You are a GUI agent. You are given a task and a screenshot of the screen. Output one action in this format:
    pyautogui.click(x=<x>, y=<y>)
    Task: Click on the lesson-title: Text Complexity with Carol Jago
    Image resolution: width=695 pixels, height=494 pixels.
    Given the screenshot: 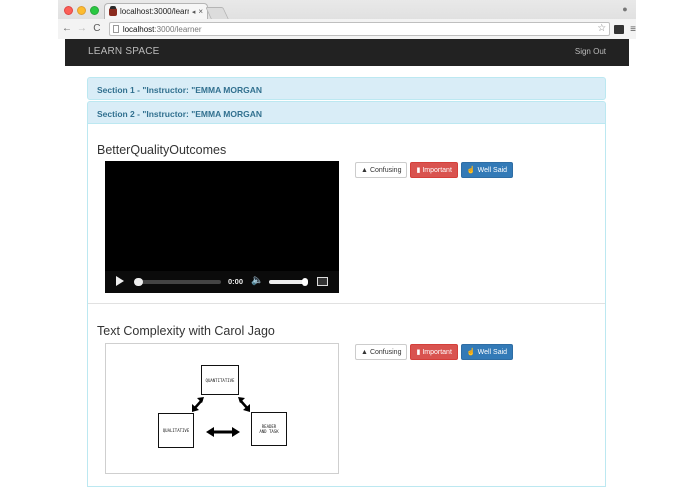 What is the action you would take?
    pyautogui.click(x=186, y=331)
    